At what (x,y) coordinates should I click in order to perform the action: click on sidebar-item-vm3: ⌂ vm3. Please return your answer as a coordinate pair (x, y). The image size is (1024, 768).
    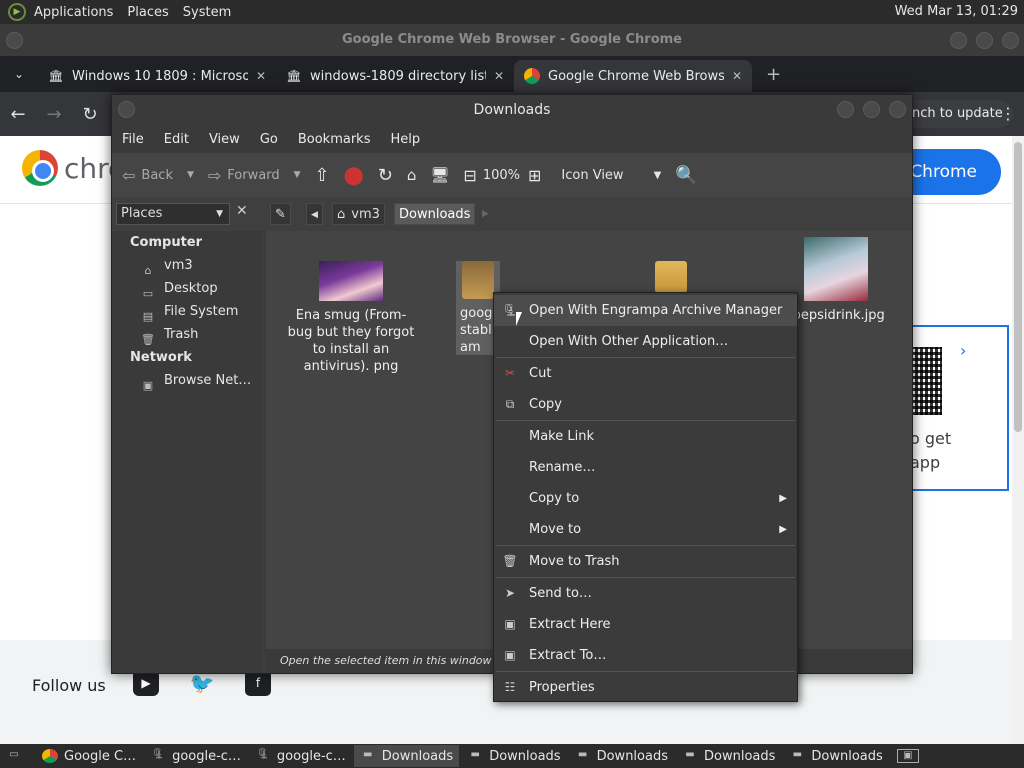
    Looking at the image, I should click on (187, 265).